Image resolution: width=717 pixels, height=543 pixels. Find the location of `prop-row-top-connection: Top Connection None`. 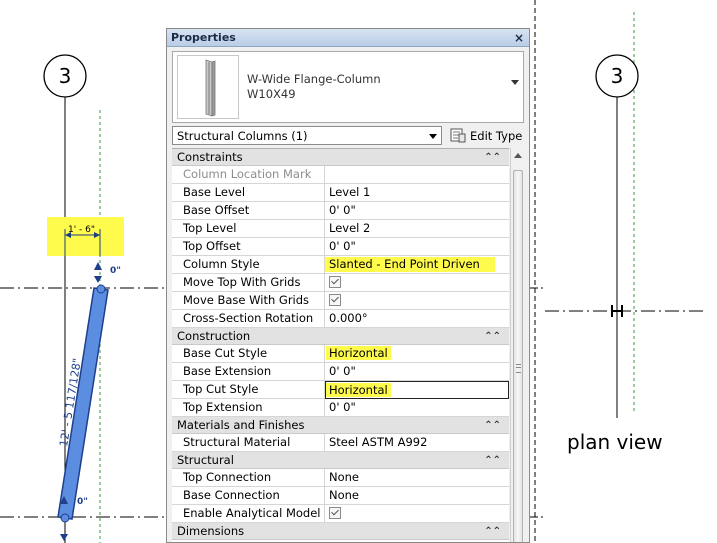

prop-row-top-connection: Top Connection None is located at coordinates (340, 478).